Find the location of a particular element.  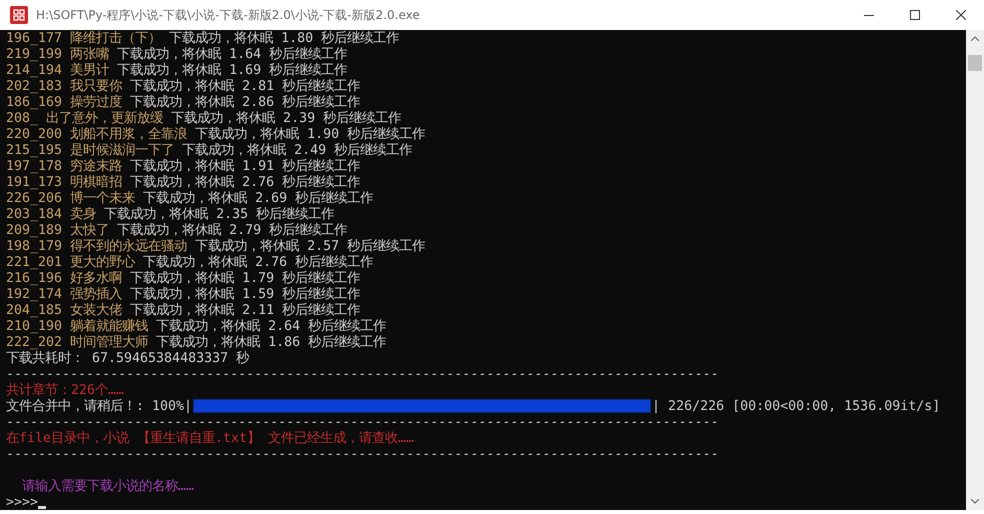

close-icon is located at coordinates (961, 15).